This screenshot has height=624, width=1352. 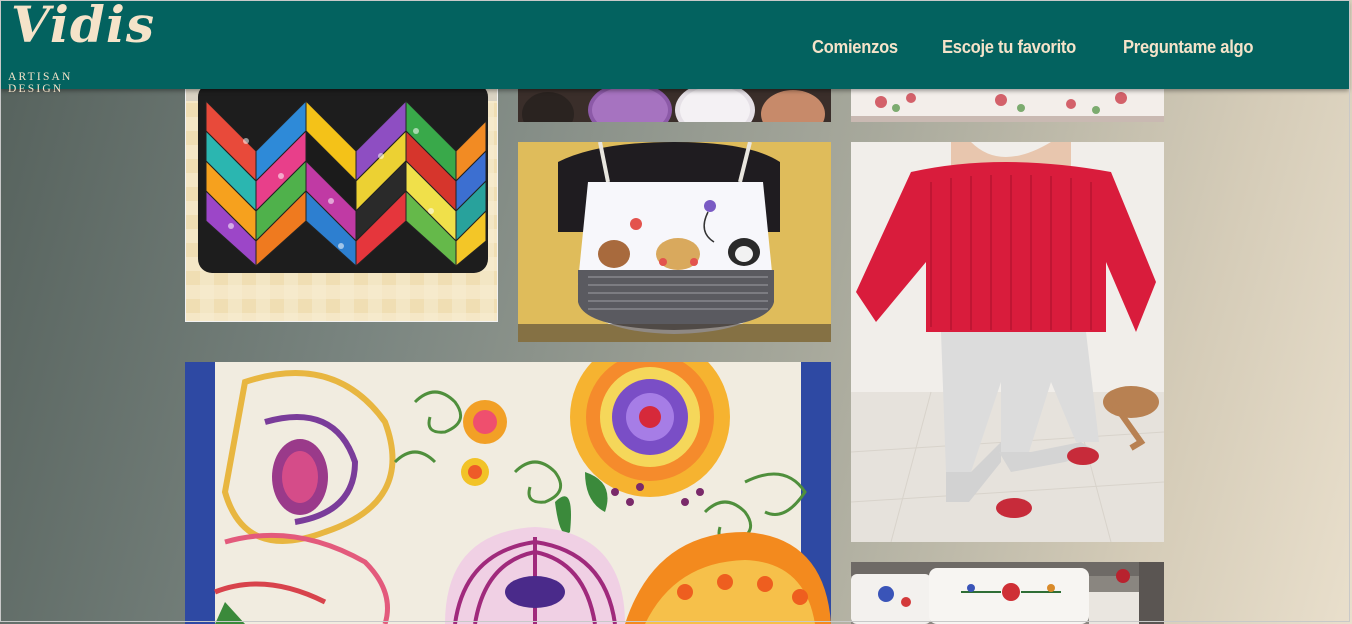 I want to click on patchwork-pillow-image, so click(x=341, y=191).